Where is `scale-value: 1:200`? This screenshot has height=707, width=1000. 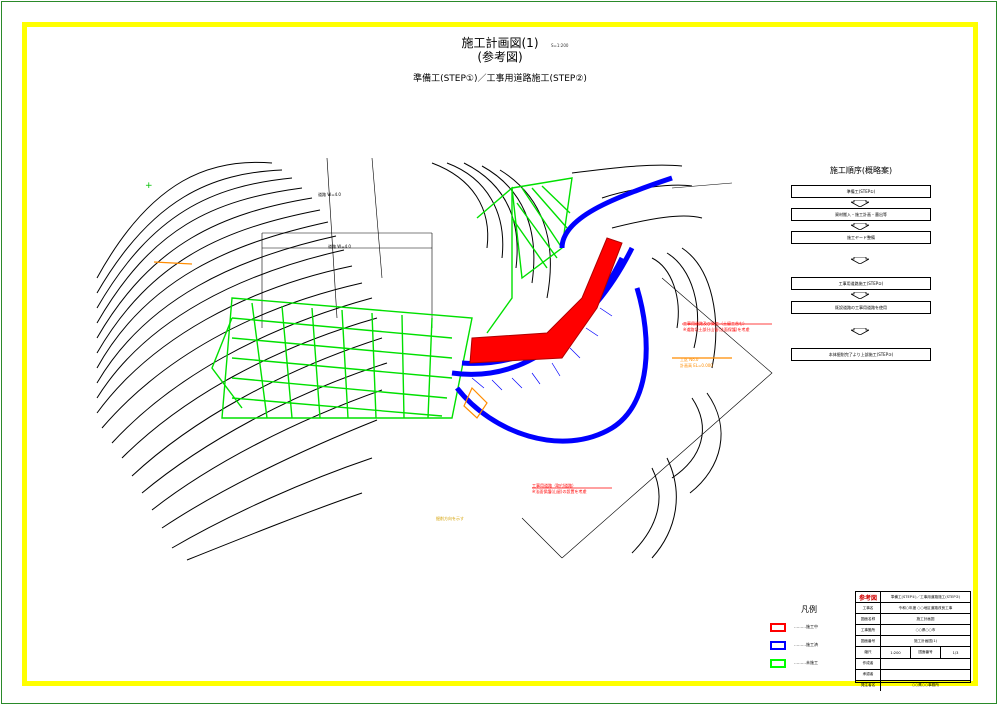 scale-value: 1:200 is located at coordinates (896, 652).